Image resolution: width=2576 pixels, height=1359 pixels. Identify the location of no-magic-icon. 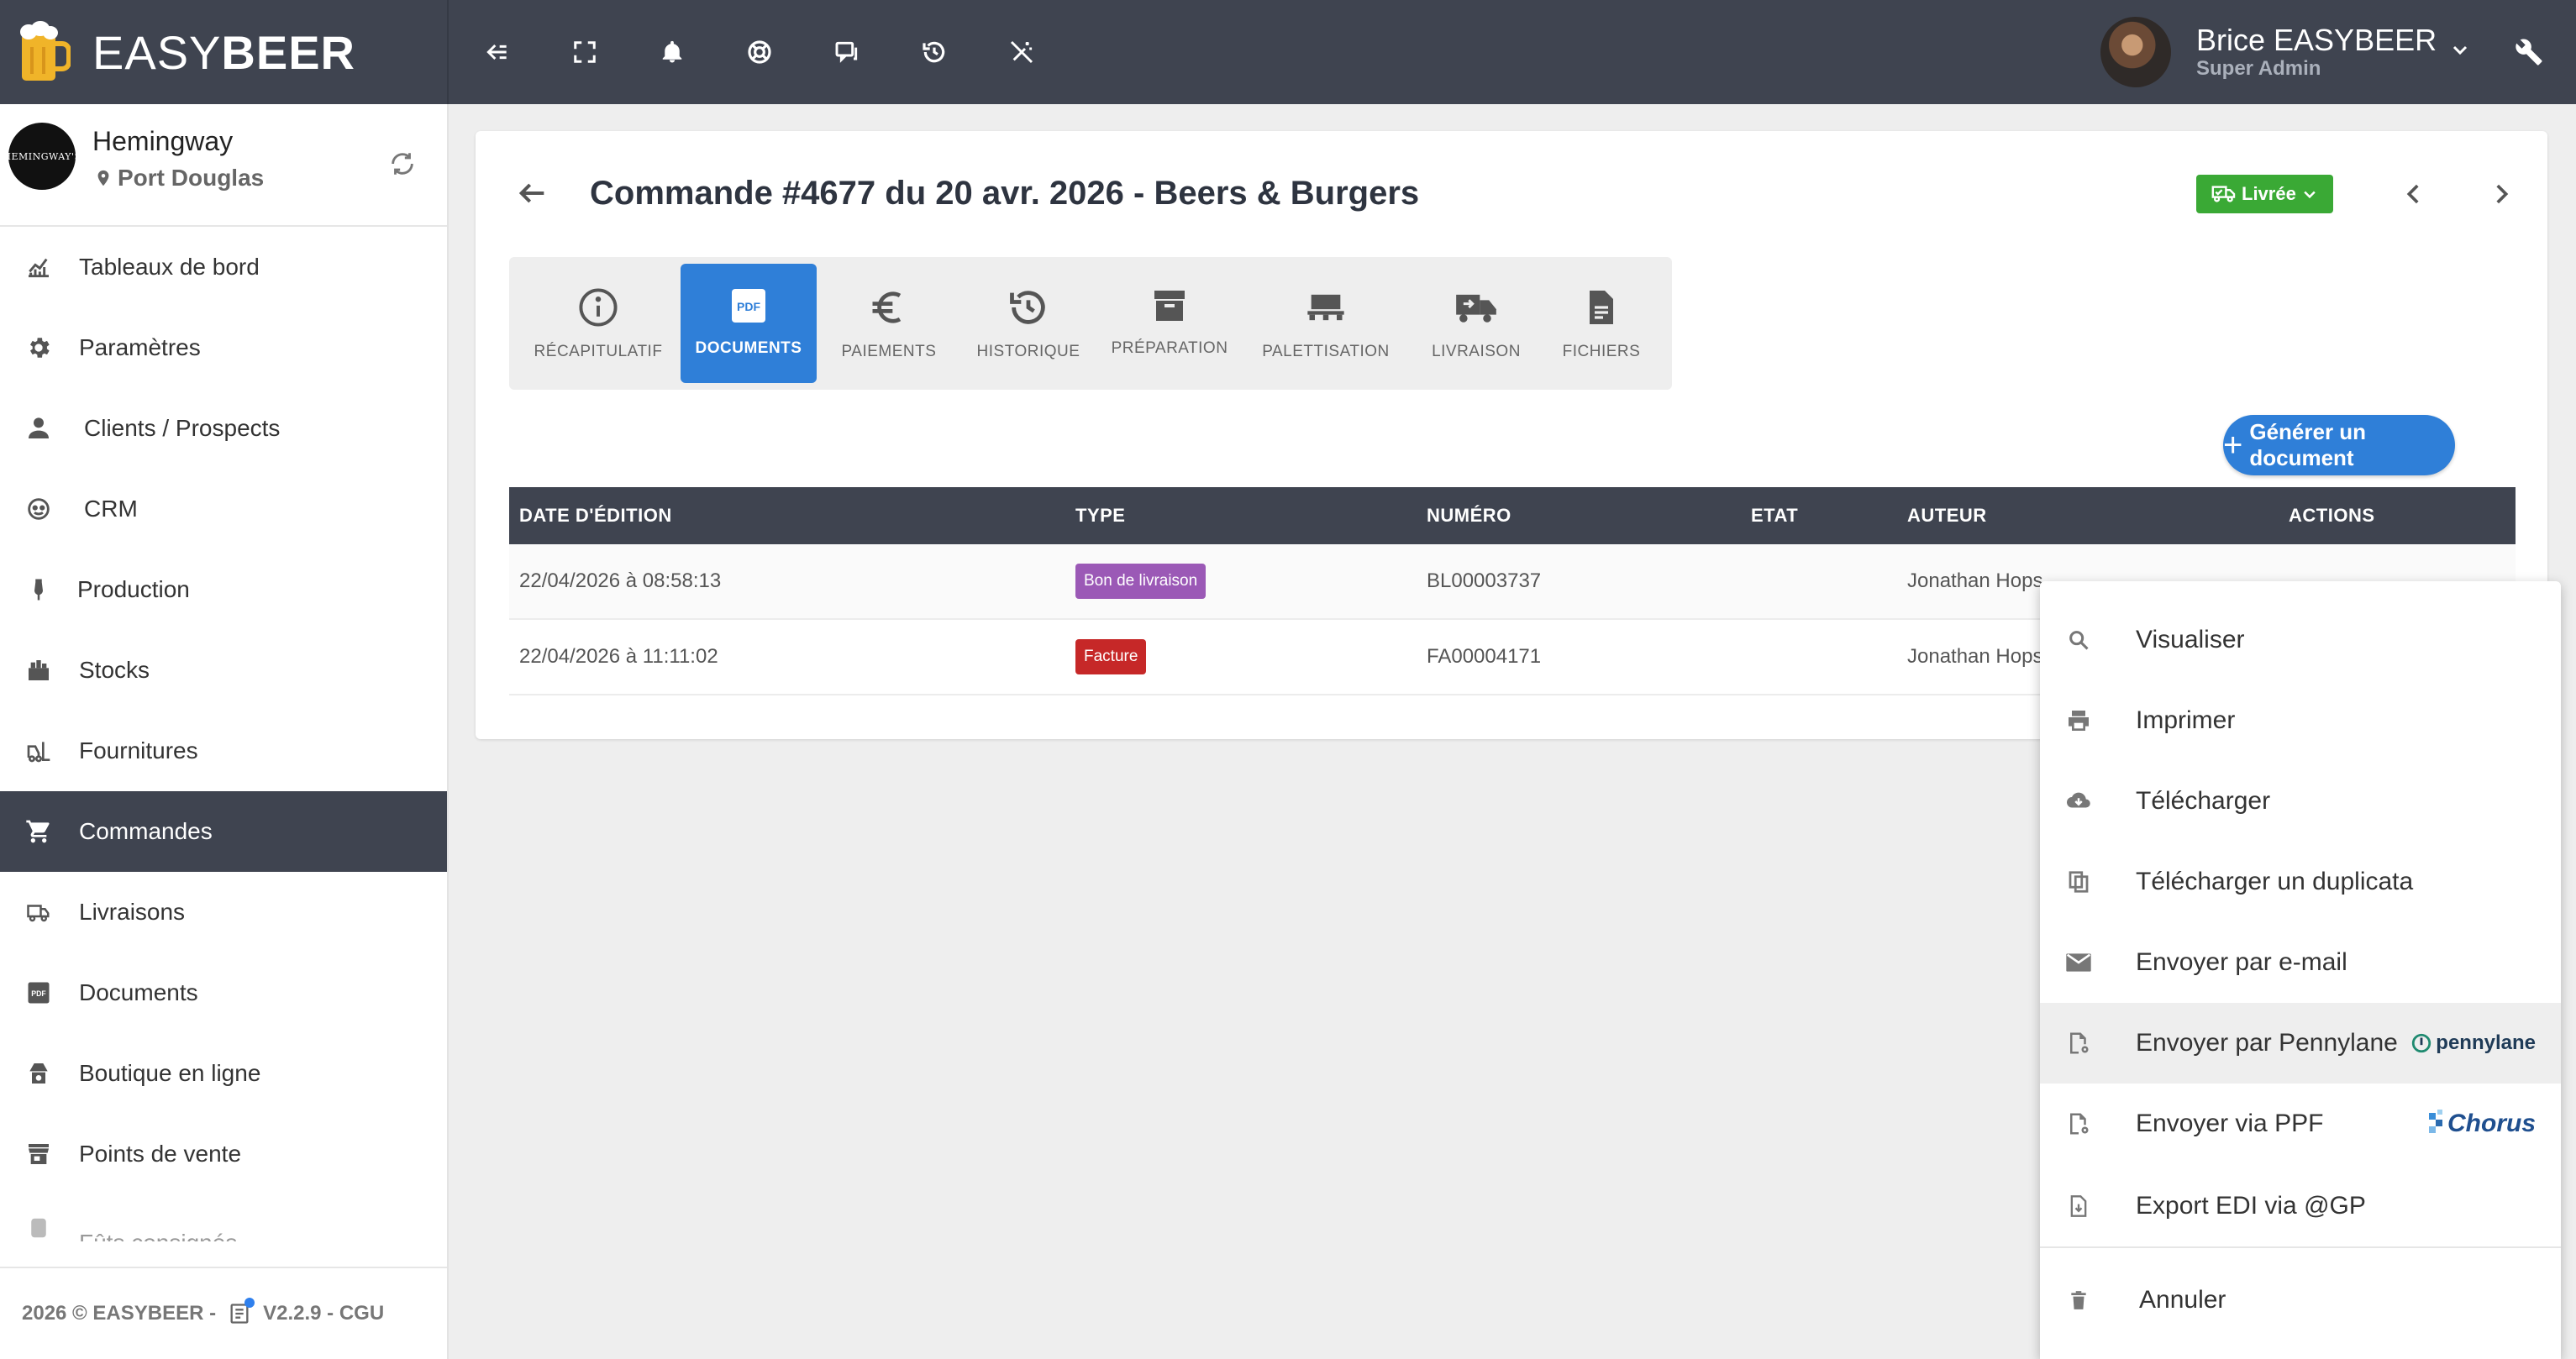
(1022, 52).